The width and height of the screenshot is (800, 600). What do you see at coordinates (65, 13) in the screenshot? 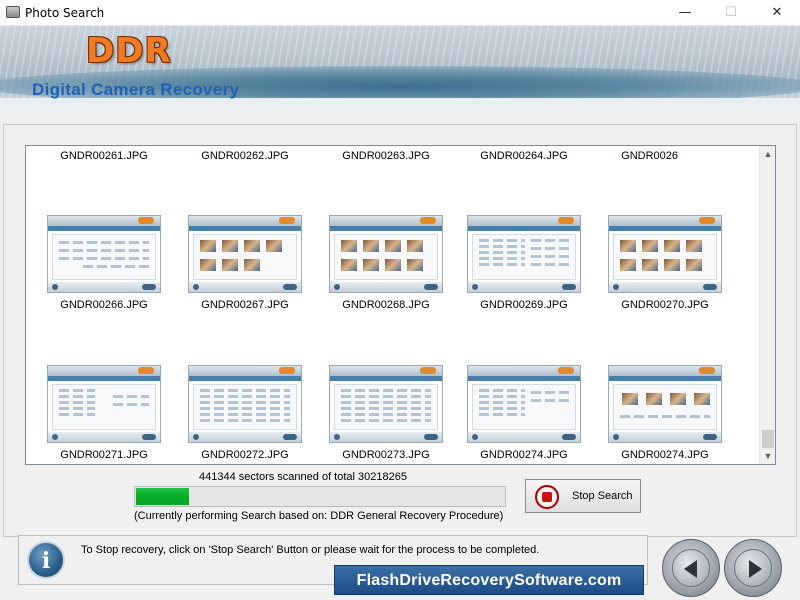
I see `window-title: Photo Search` at bounding box center [65, 13].